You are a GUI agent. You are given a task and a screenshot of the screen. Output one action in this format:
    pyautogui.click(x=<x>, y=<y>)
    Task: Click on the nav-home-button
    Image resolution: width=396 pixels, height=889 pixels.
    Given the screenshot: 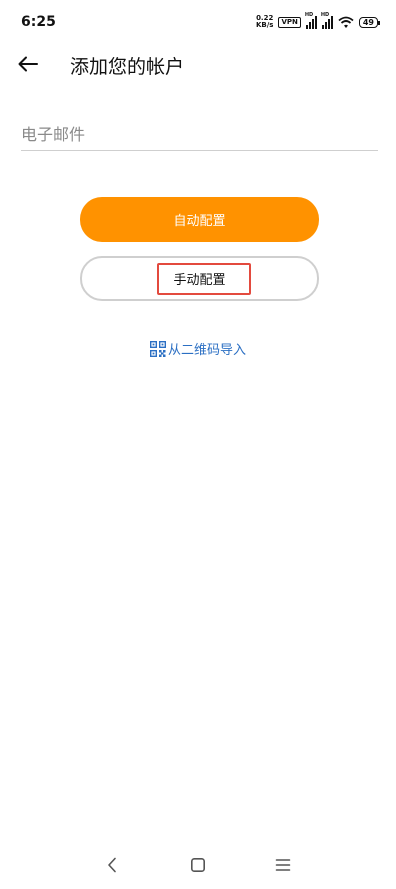 What is the action you would take?
    pyautogui.click(x=198, y=865)
    